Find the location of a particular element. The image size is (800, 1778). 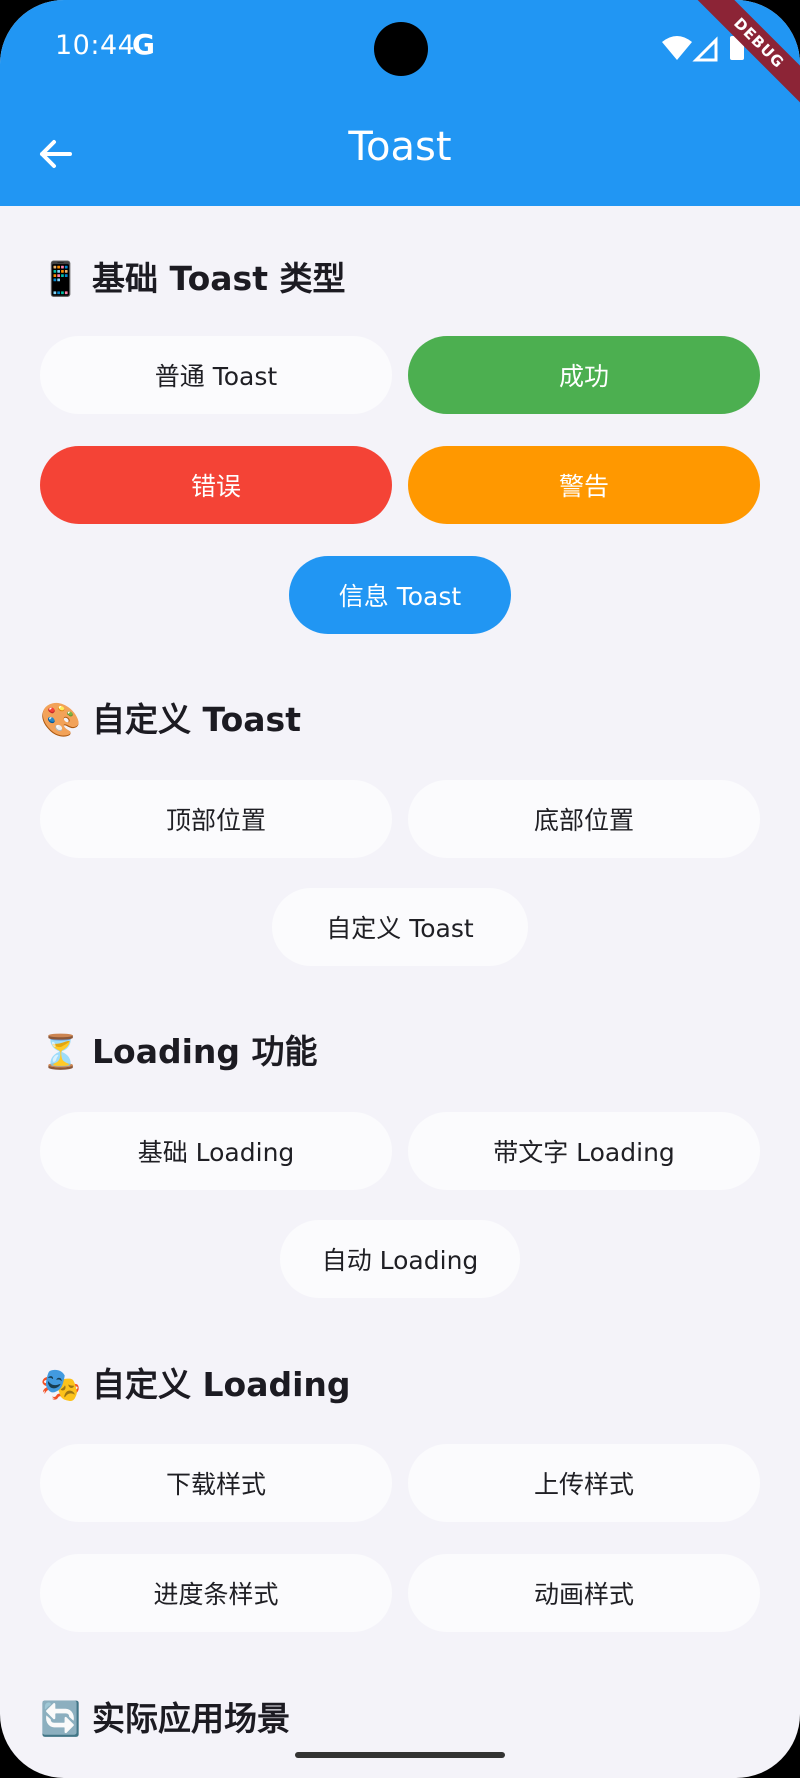

masks-icon: 🎭 is located at coordinates (61, 1384).